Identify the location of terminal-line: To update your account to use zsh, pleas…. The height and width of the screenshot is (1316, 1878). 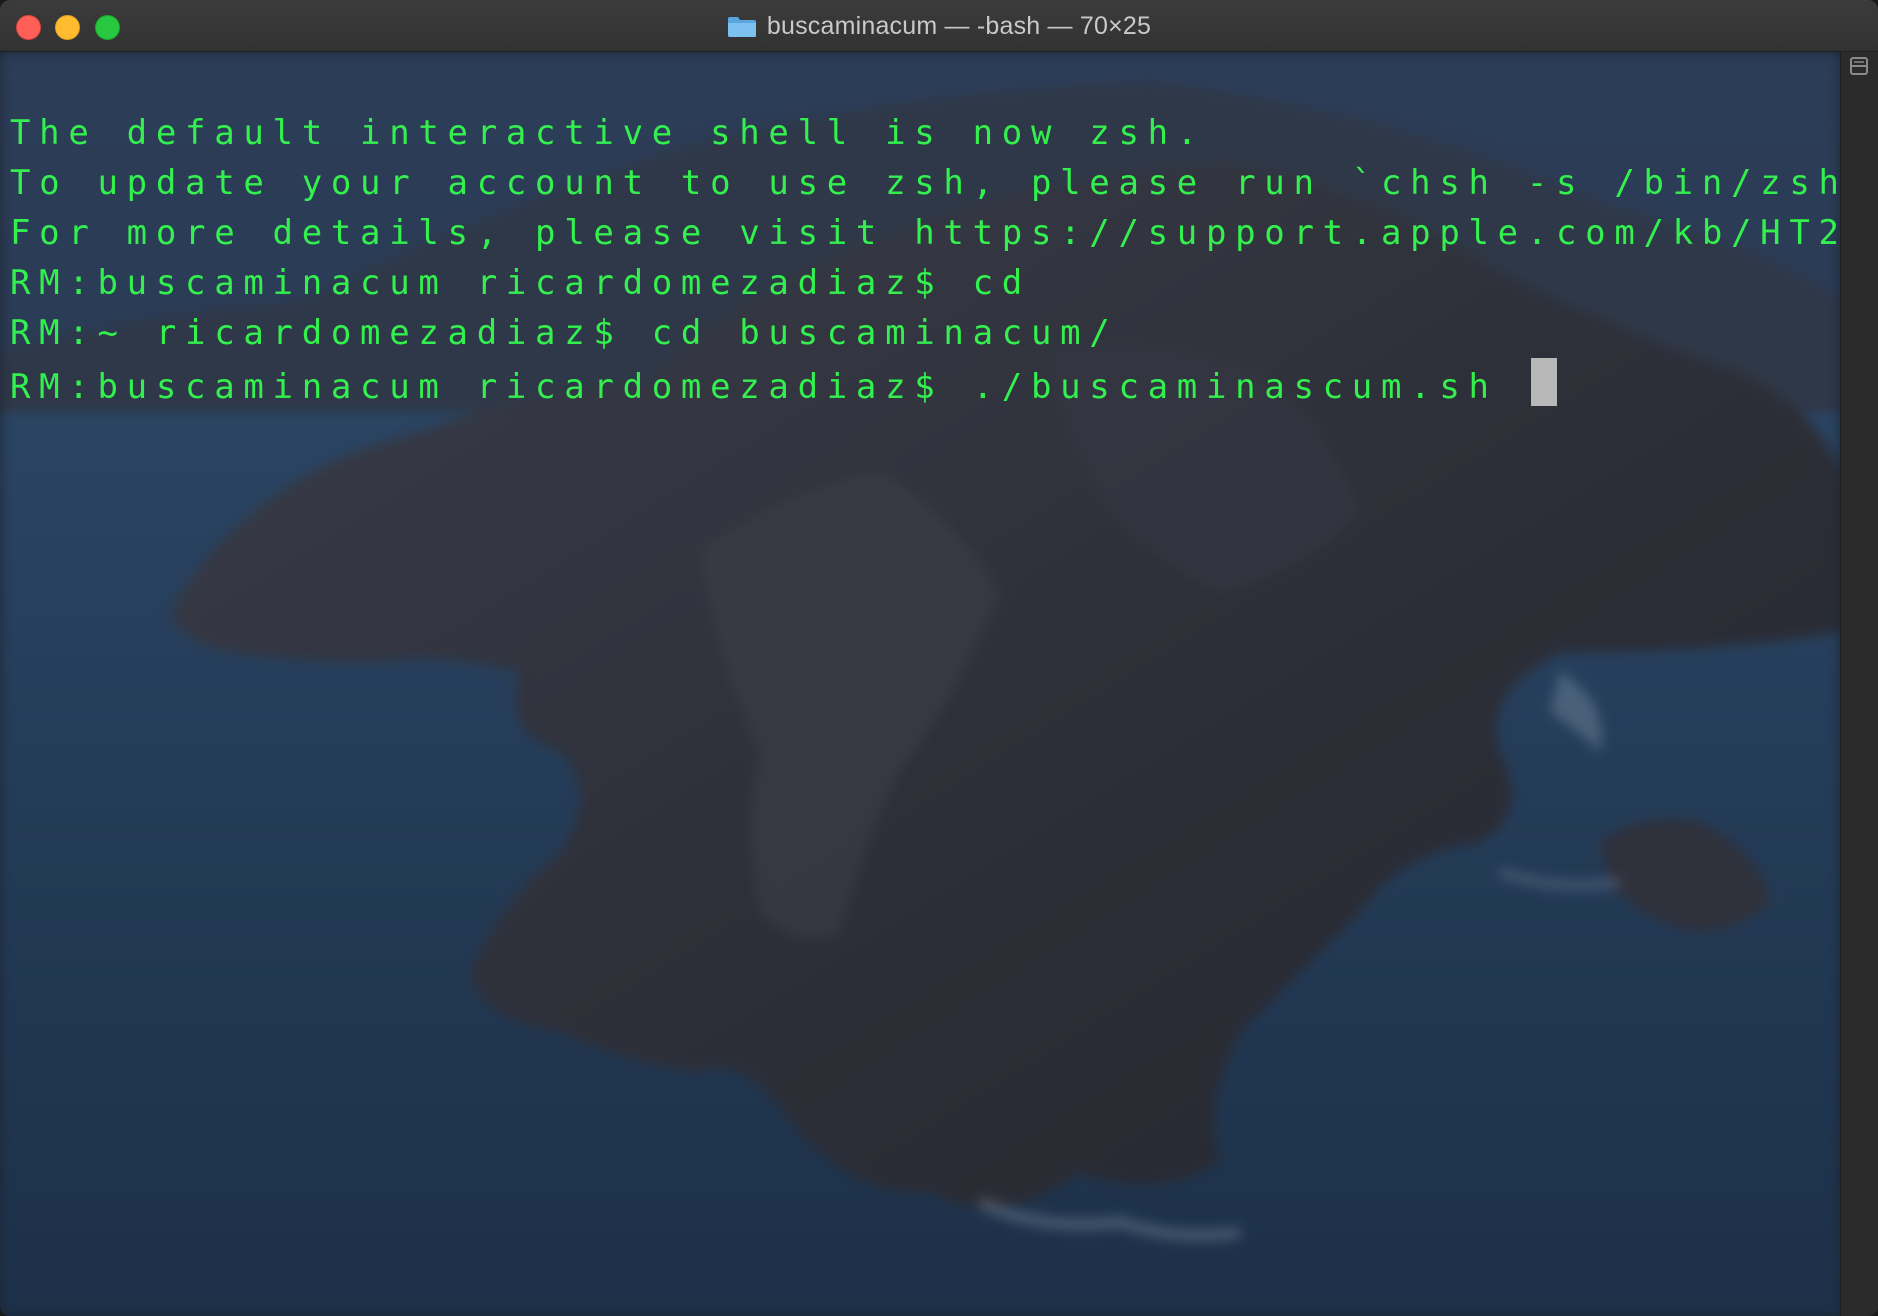
(925, 183).